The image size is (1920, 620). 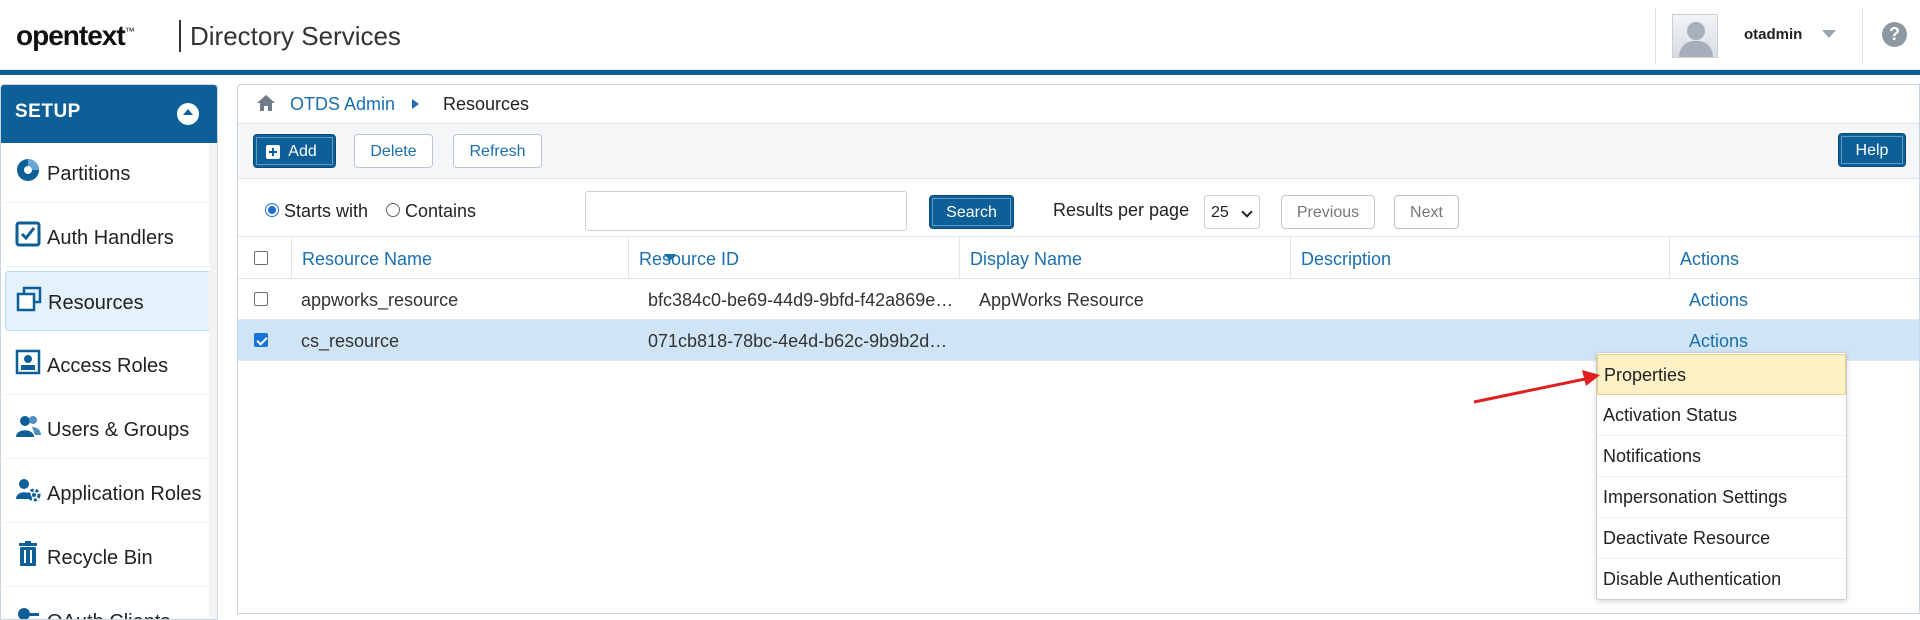 I want to click on user-avatar, so click(x=1695, y=36).